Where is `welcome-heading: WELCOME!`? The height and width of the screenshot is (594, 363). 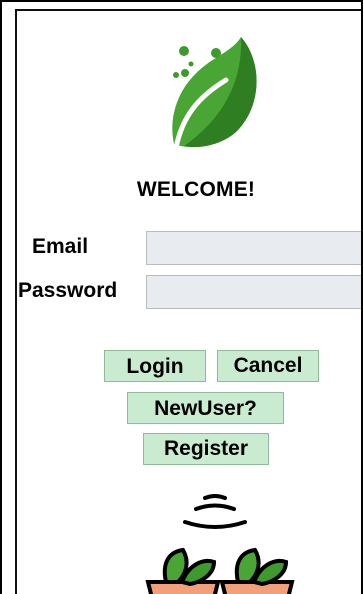
welcome-heading: WELCOME! is located at coordinates (196, 189).